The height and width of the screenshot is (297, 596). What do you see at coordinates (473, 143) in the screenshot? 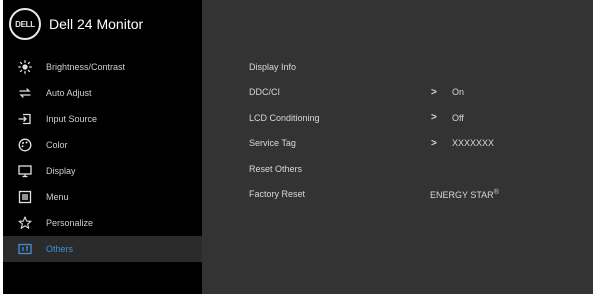
I see `service-tag-value: XXXXXXX` at bounding box center [473, 143].